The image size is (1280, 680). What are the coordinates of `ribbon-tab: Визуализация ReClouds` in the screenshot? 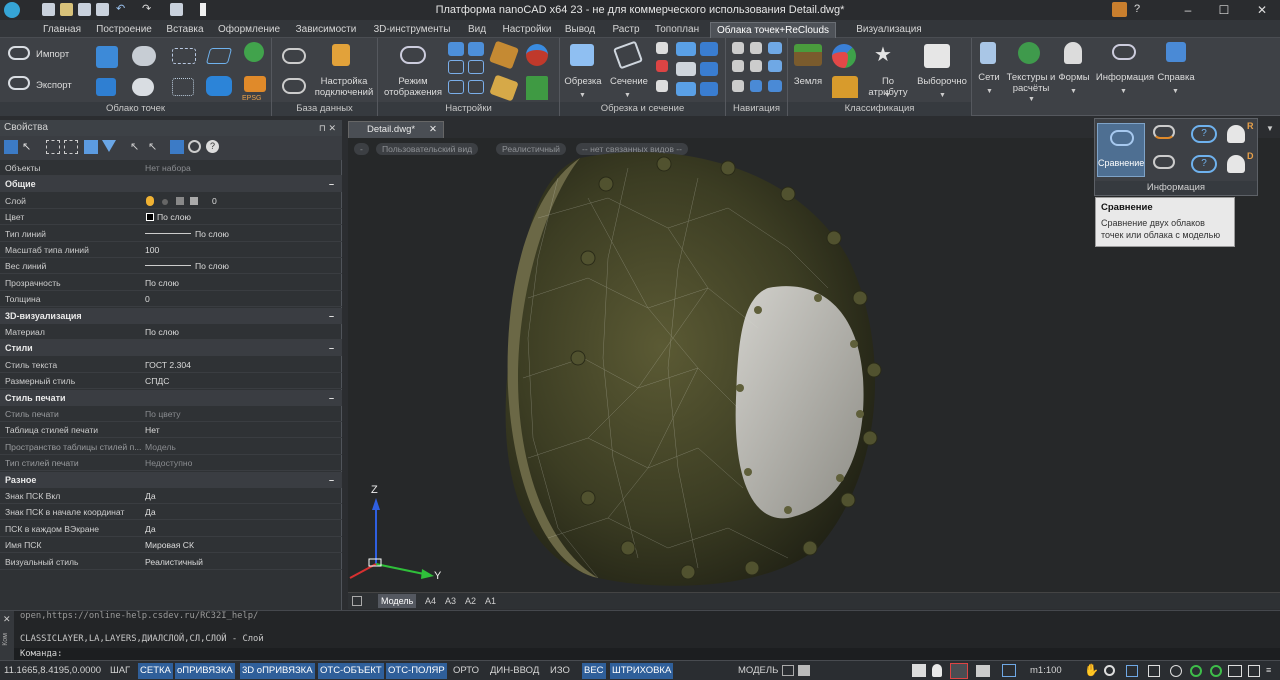 It's located at (889, 36).